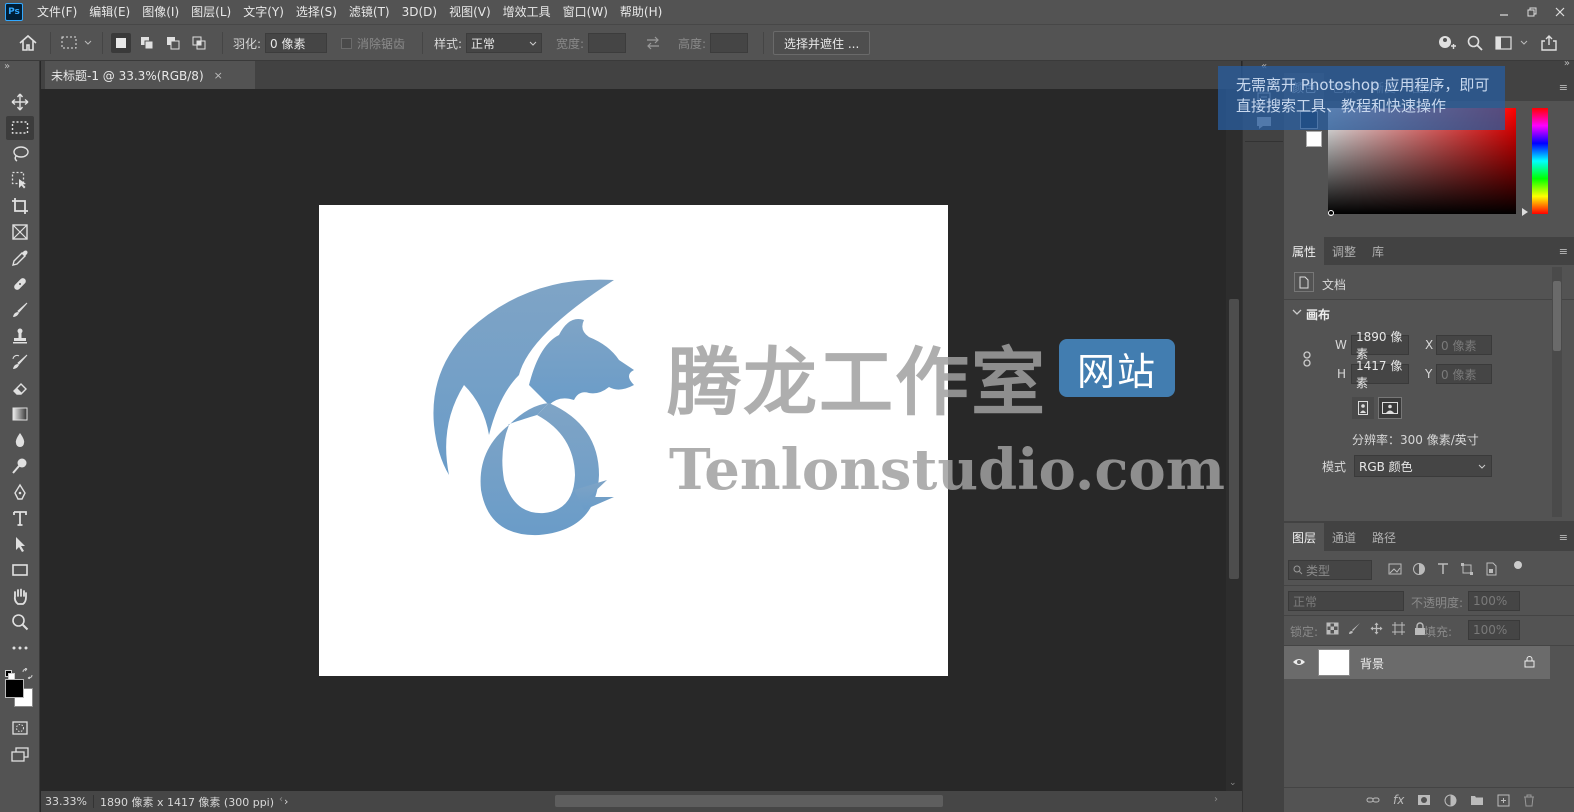  What do you see at coordinates (749, 801) in the screenshot?
I see `horizontal-scroll-thumb` at bounding box center [749, 801].